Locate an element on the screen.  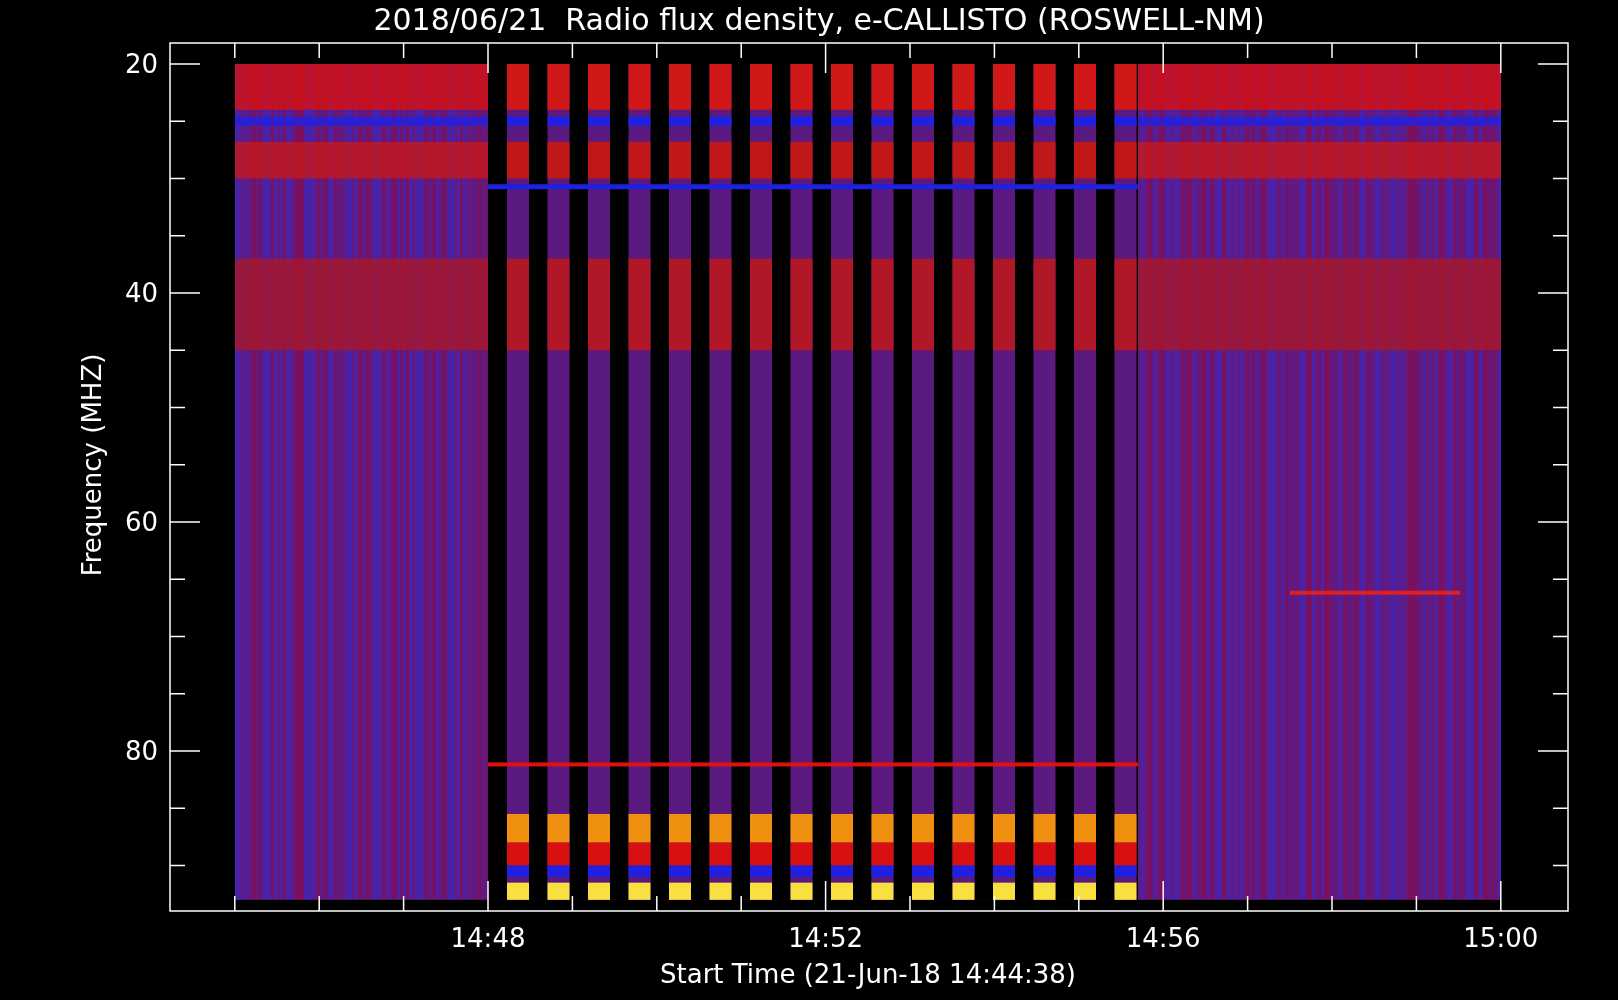
x-tick-label: 14:52 is located at coordinates (826, 938).